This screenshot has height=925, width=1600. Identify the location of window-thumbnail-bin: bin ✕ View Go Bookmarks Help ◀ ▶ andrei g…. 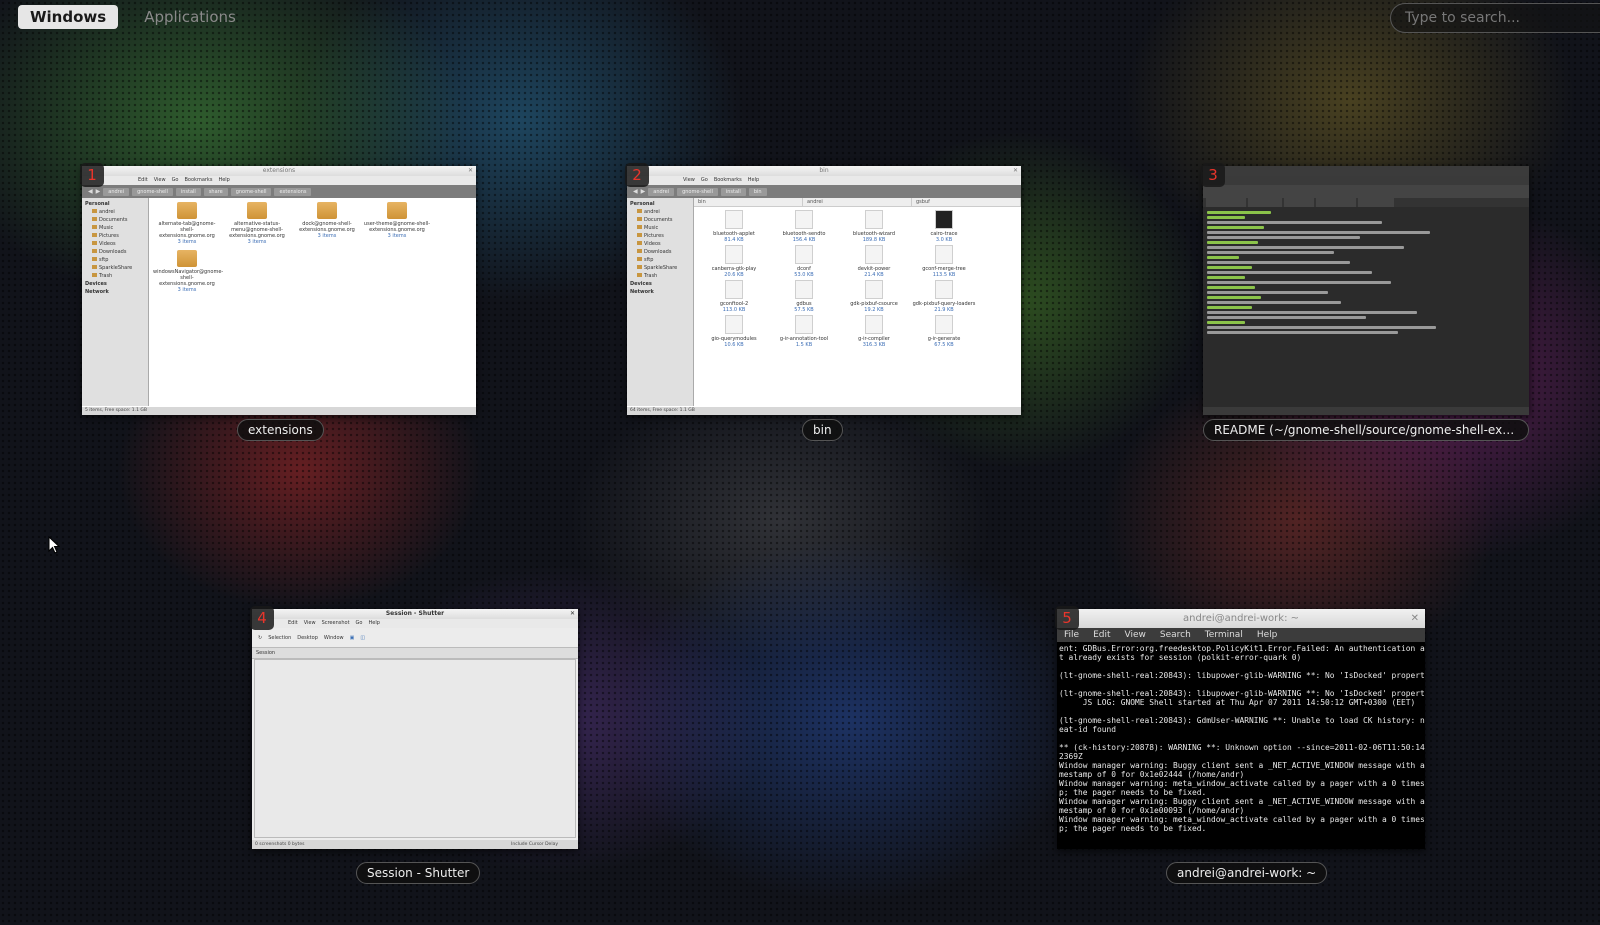
(824, 290).